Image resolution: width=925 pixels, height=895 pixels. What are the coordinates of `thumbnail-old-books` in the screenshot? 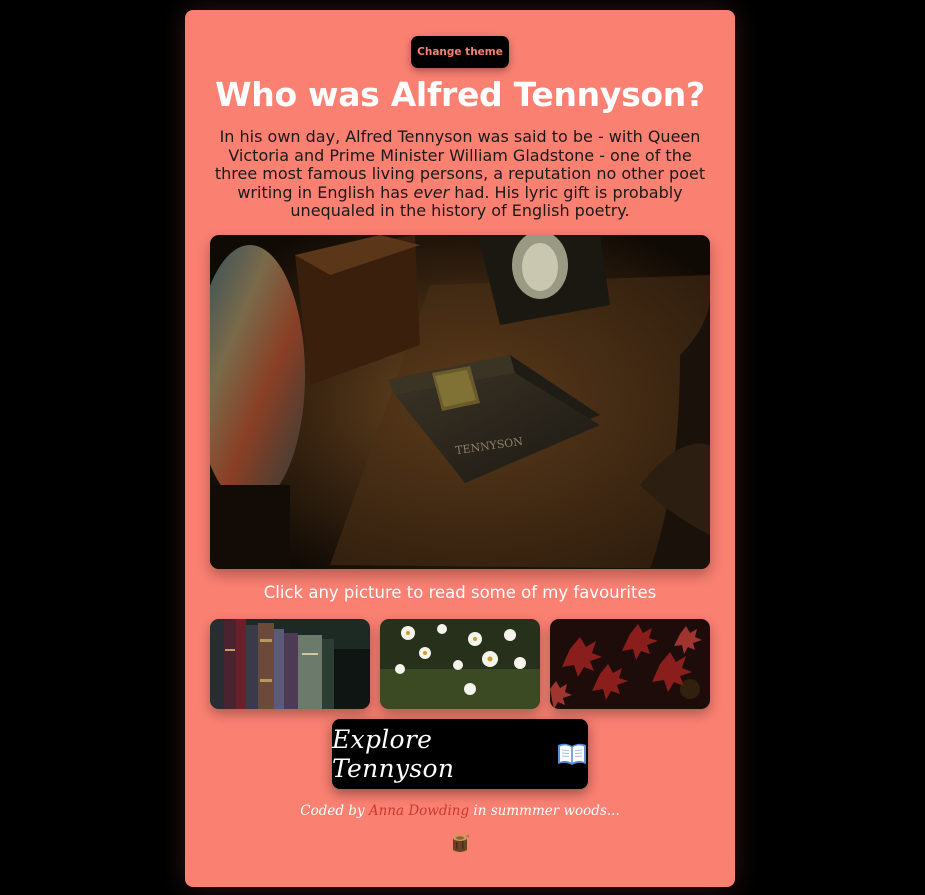 It's located at (290, 664).